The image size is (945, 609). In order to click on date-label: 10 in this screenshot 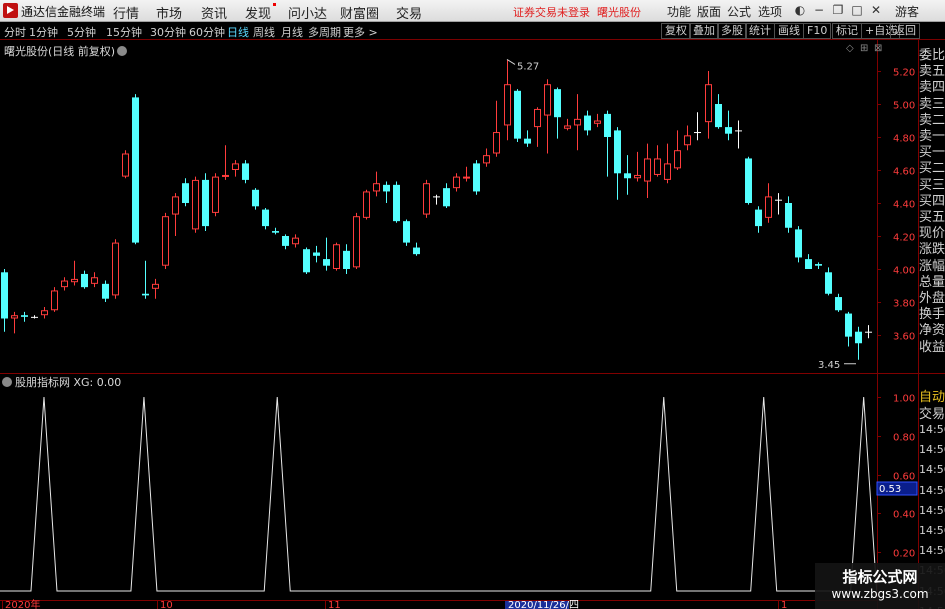, I will do `click(166, 604)`.